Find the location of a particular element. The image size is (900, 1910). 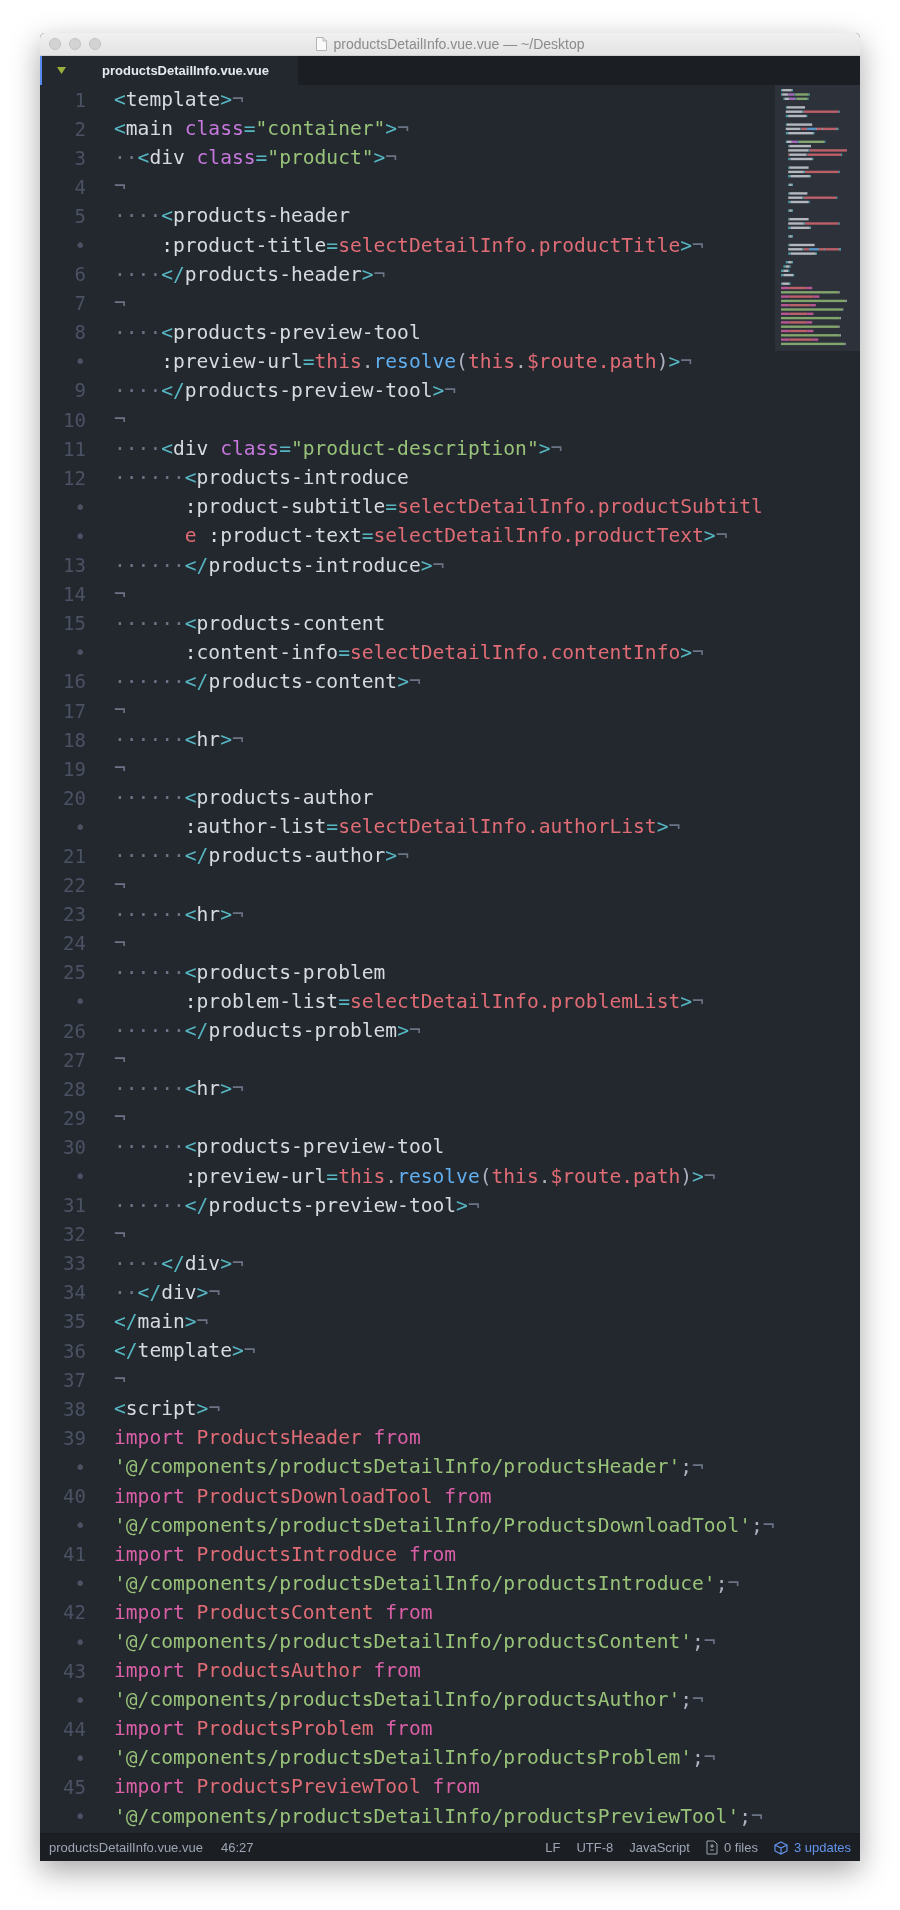

window-title: productsDetailInfo.vue.vue — ~/Desktop is located at coordinates (459, 44).